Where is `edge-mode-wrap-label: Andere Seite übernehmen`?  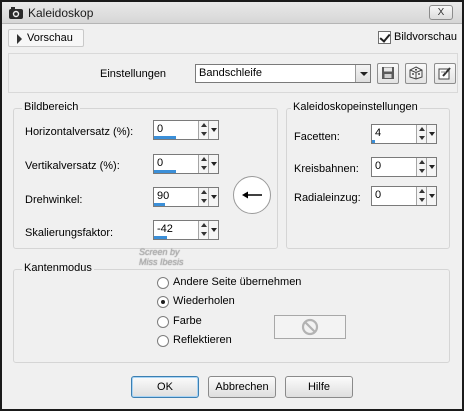
edge-mode-wrap-label: Andere Seite übernehmen is located at coordinates (237, 282).